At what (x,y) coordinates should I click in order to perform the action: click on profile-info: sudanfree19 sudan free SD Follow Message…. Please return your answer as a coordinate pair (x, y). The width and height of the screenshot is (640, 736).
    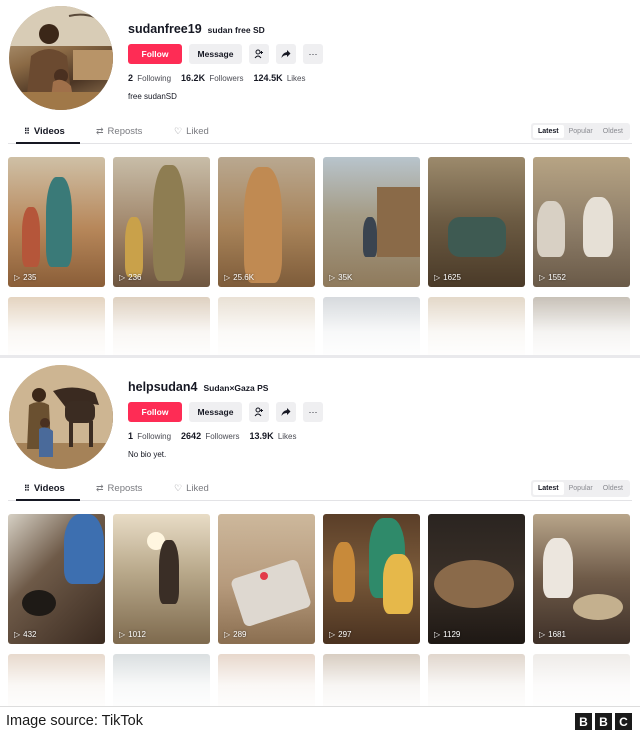
    Looking at the image, I should click on (225, 61).